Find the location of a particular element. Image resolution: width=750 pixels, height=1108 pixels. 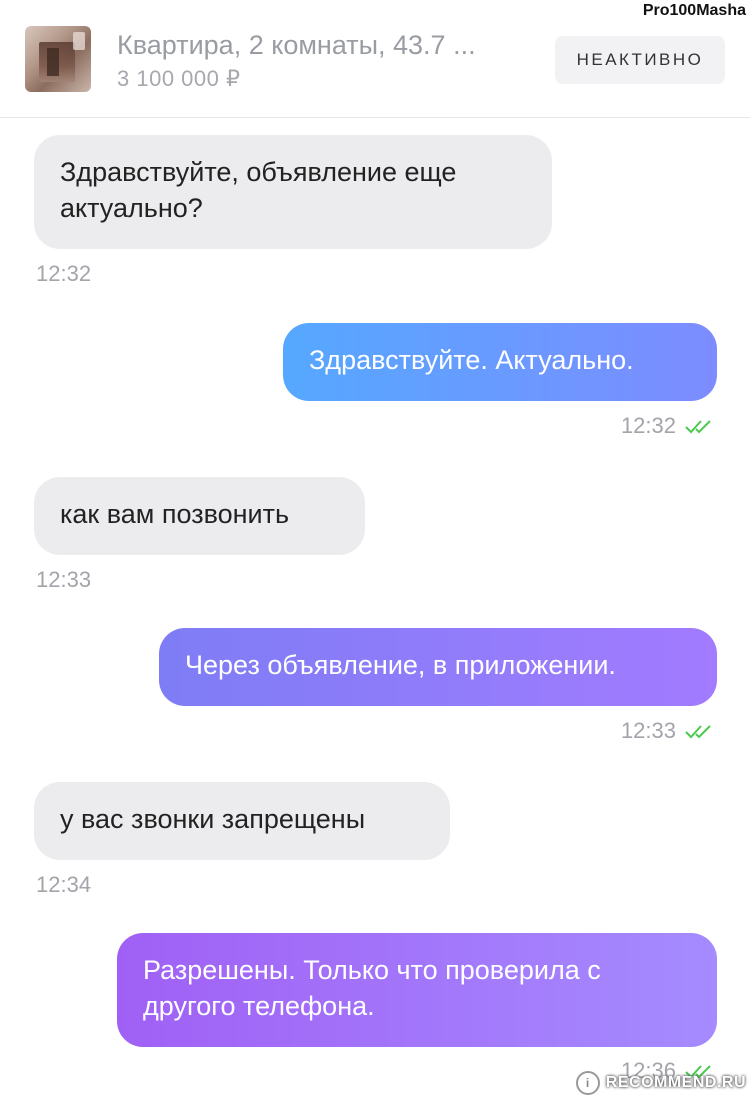

site-watermark-text: RECOMMEND.RU is located at coordinates (675, 1082).